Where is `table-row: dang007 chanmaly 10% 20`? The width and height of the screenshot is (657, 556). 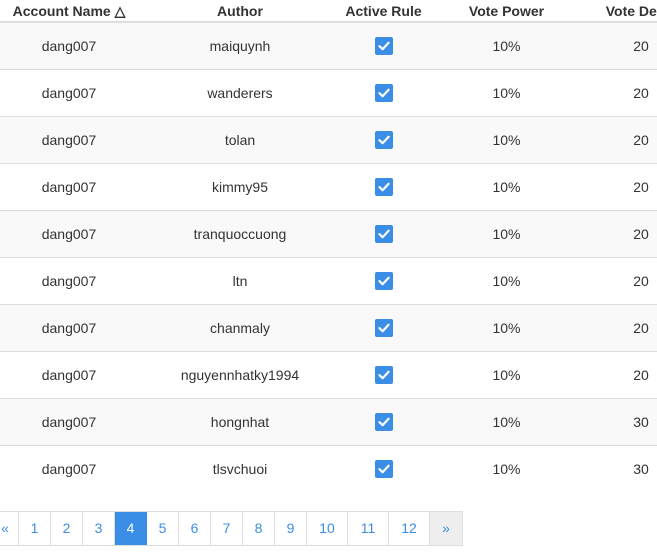
table-row: dang007 chanmaly 10% 20 is located at coordinates (328, 328).